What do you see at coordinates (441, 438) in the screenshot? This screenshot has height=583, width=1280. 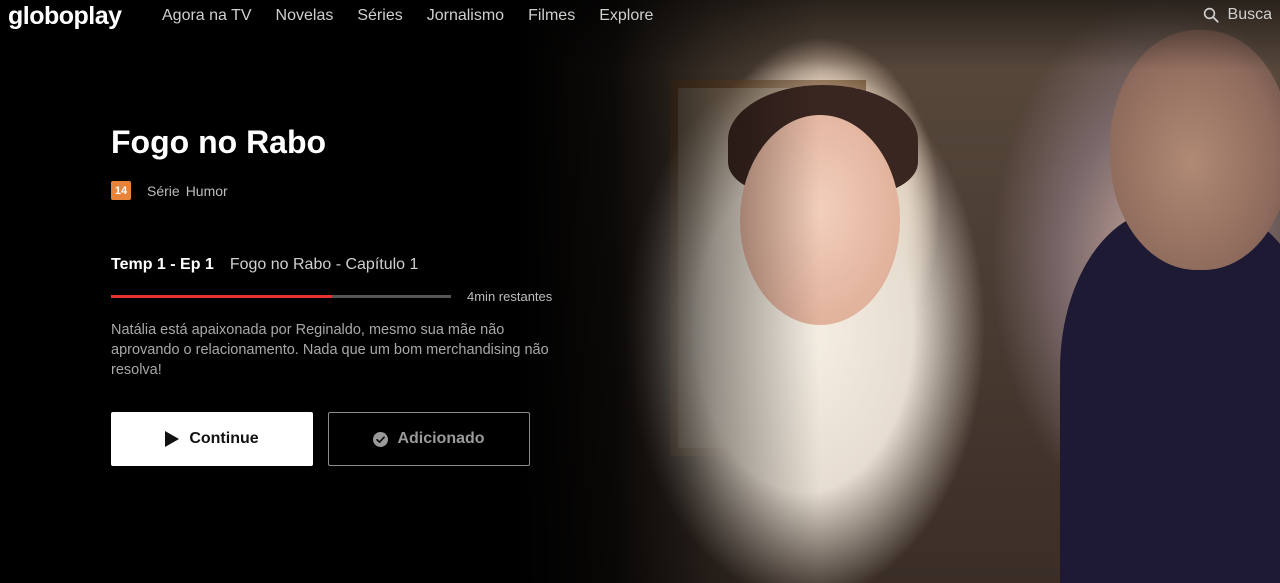 I see `added-label: Adicionado` at bounding box center [441, 438].